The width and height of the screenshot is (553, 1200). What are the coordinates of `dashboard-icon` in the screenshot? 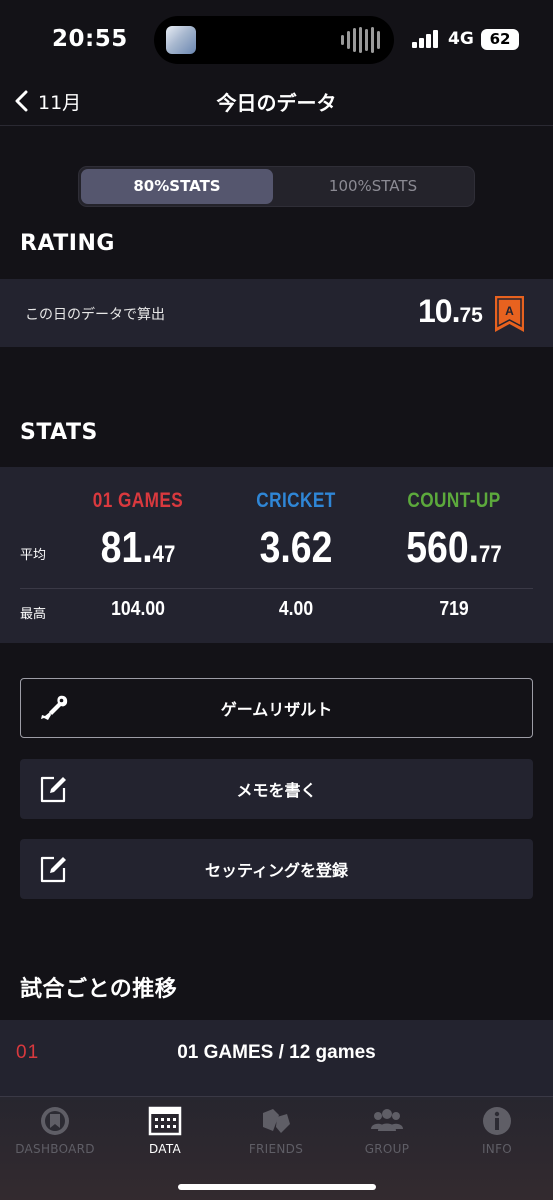 It's located at (55, 1121).